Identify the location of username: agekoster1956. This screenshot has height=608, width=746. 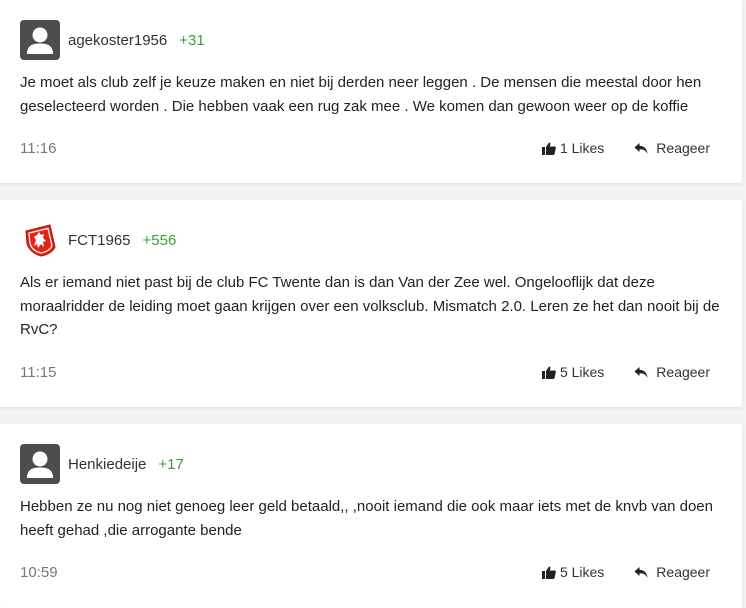
(117, 40).